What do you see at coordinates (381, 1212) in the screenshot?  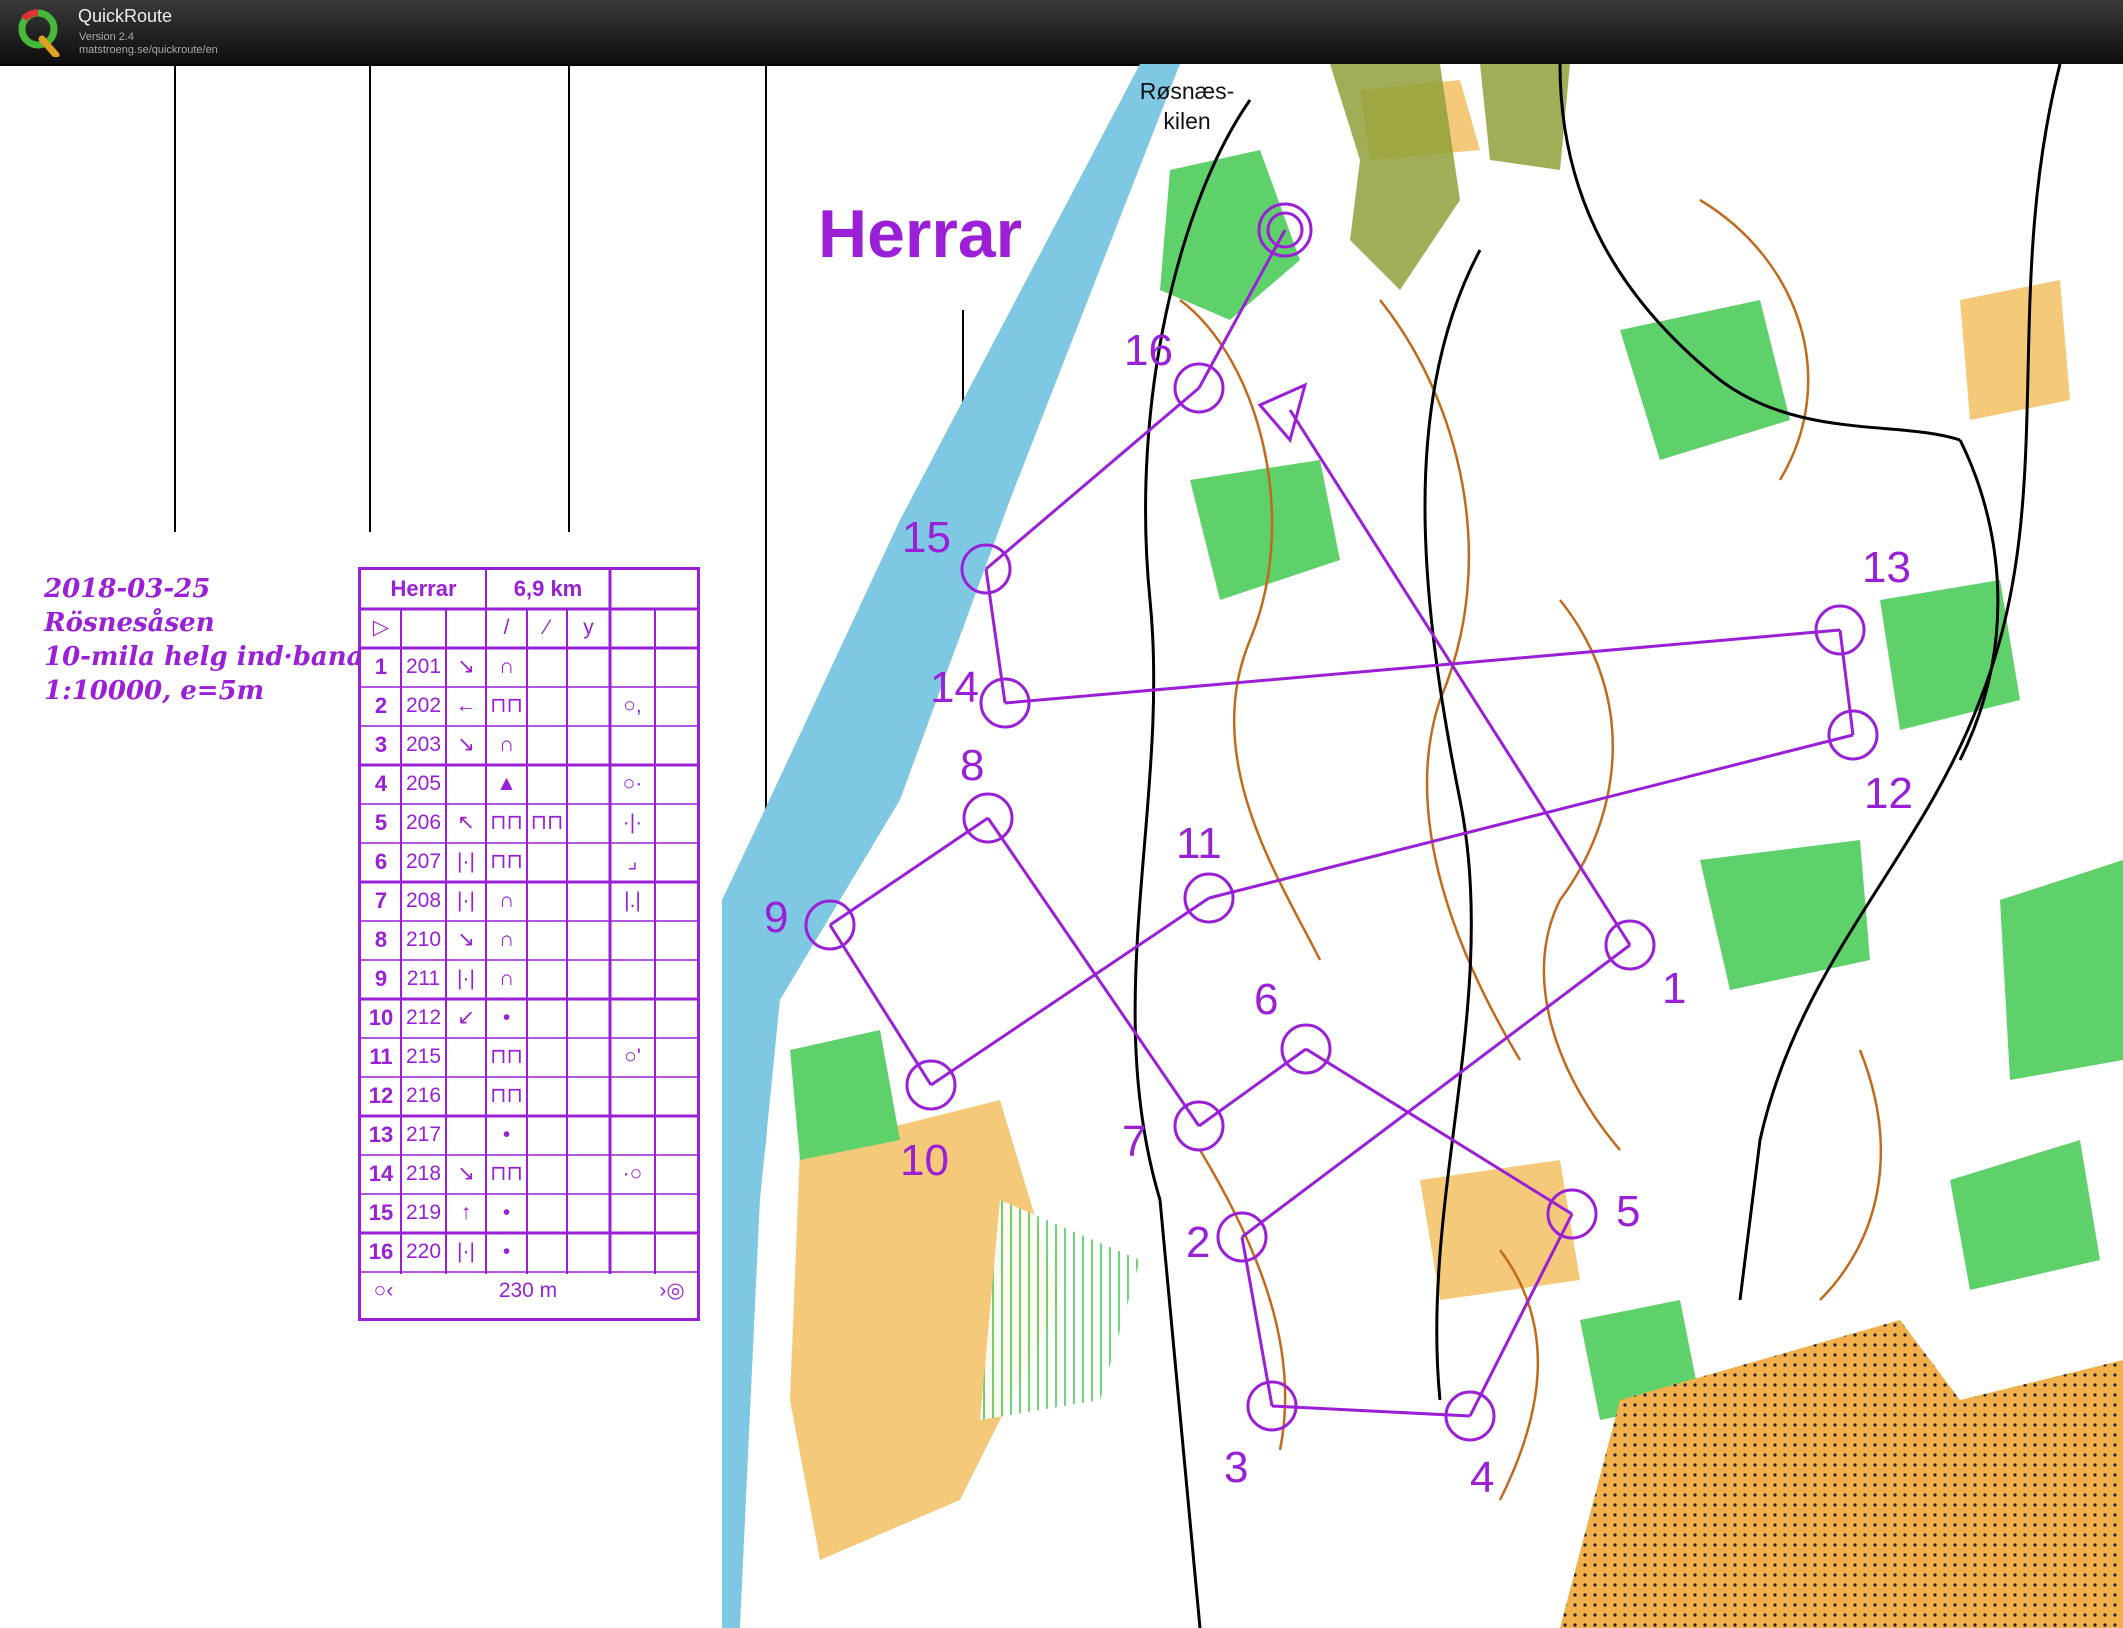 I see `description-control-number: 15` at bounding box center [381, 1212].